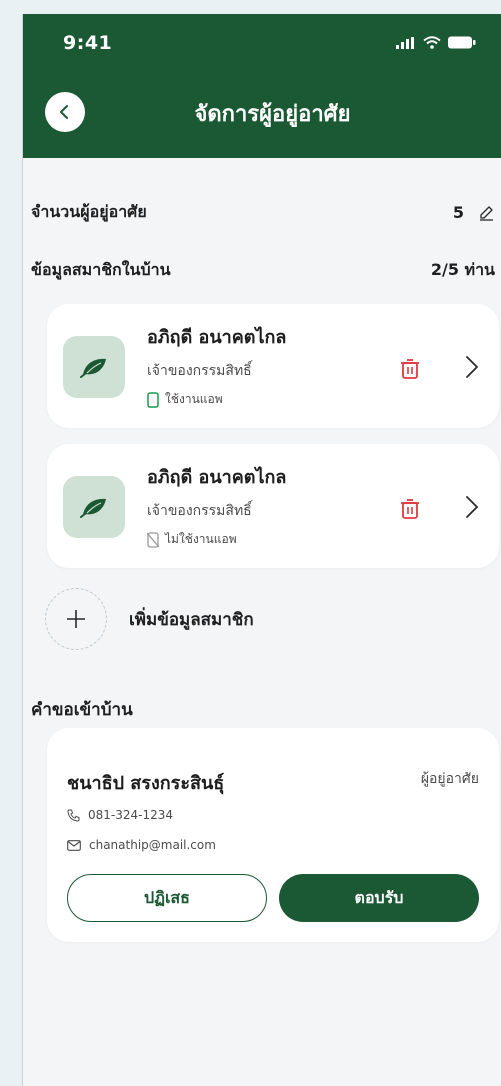 The image size is (501, 1086). I want to click on edit-pencil-icon, so click(486, 212).